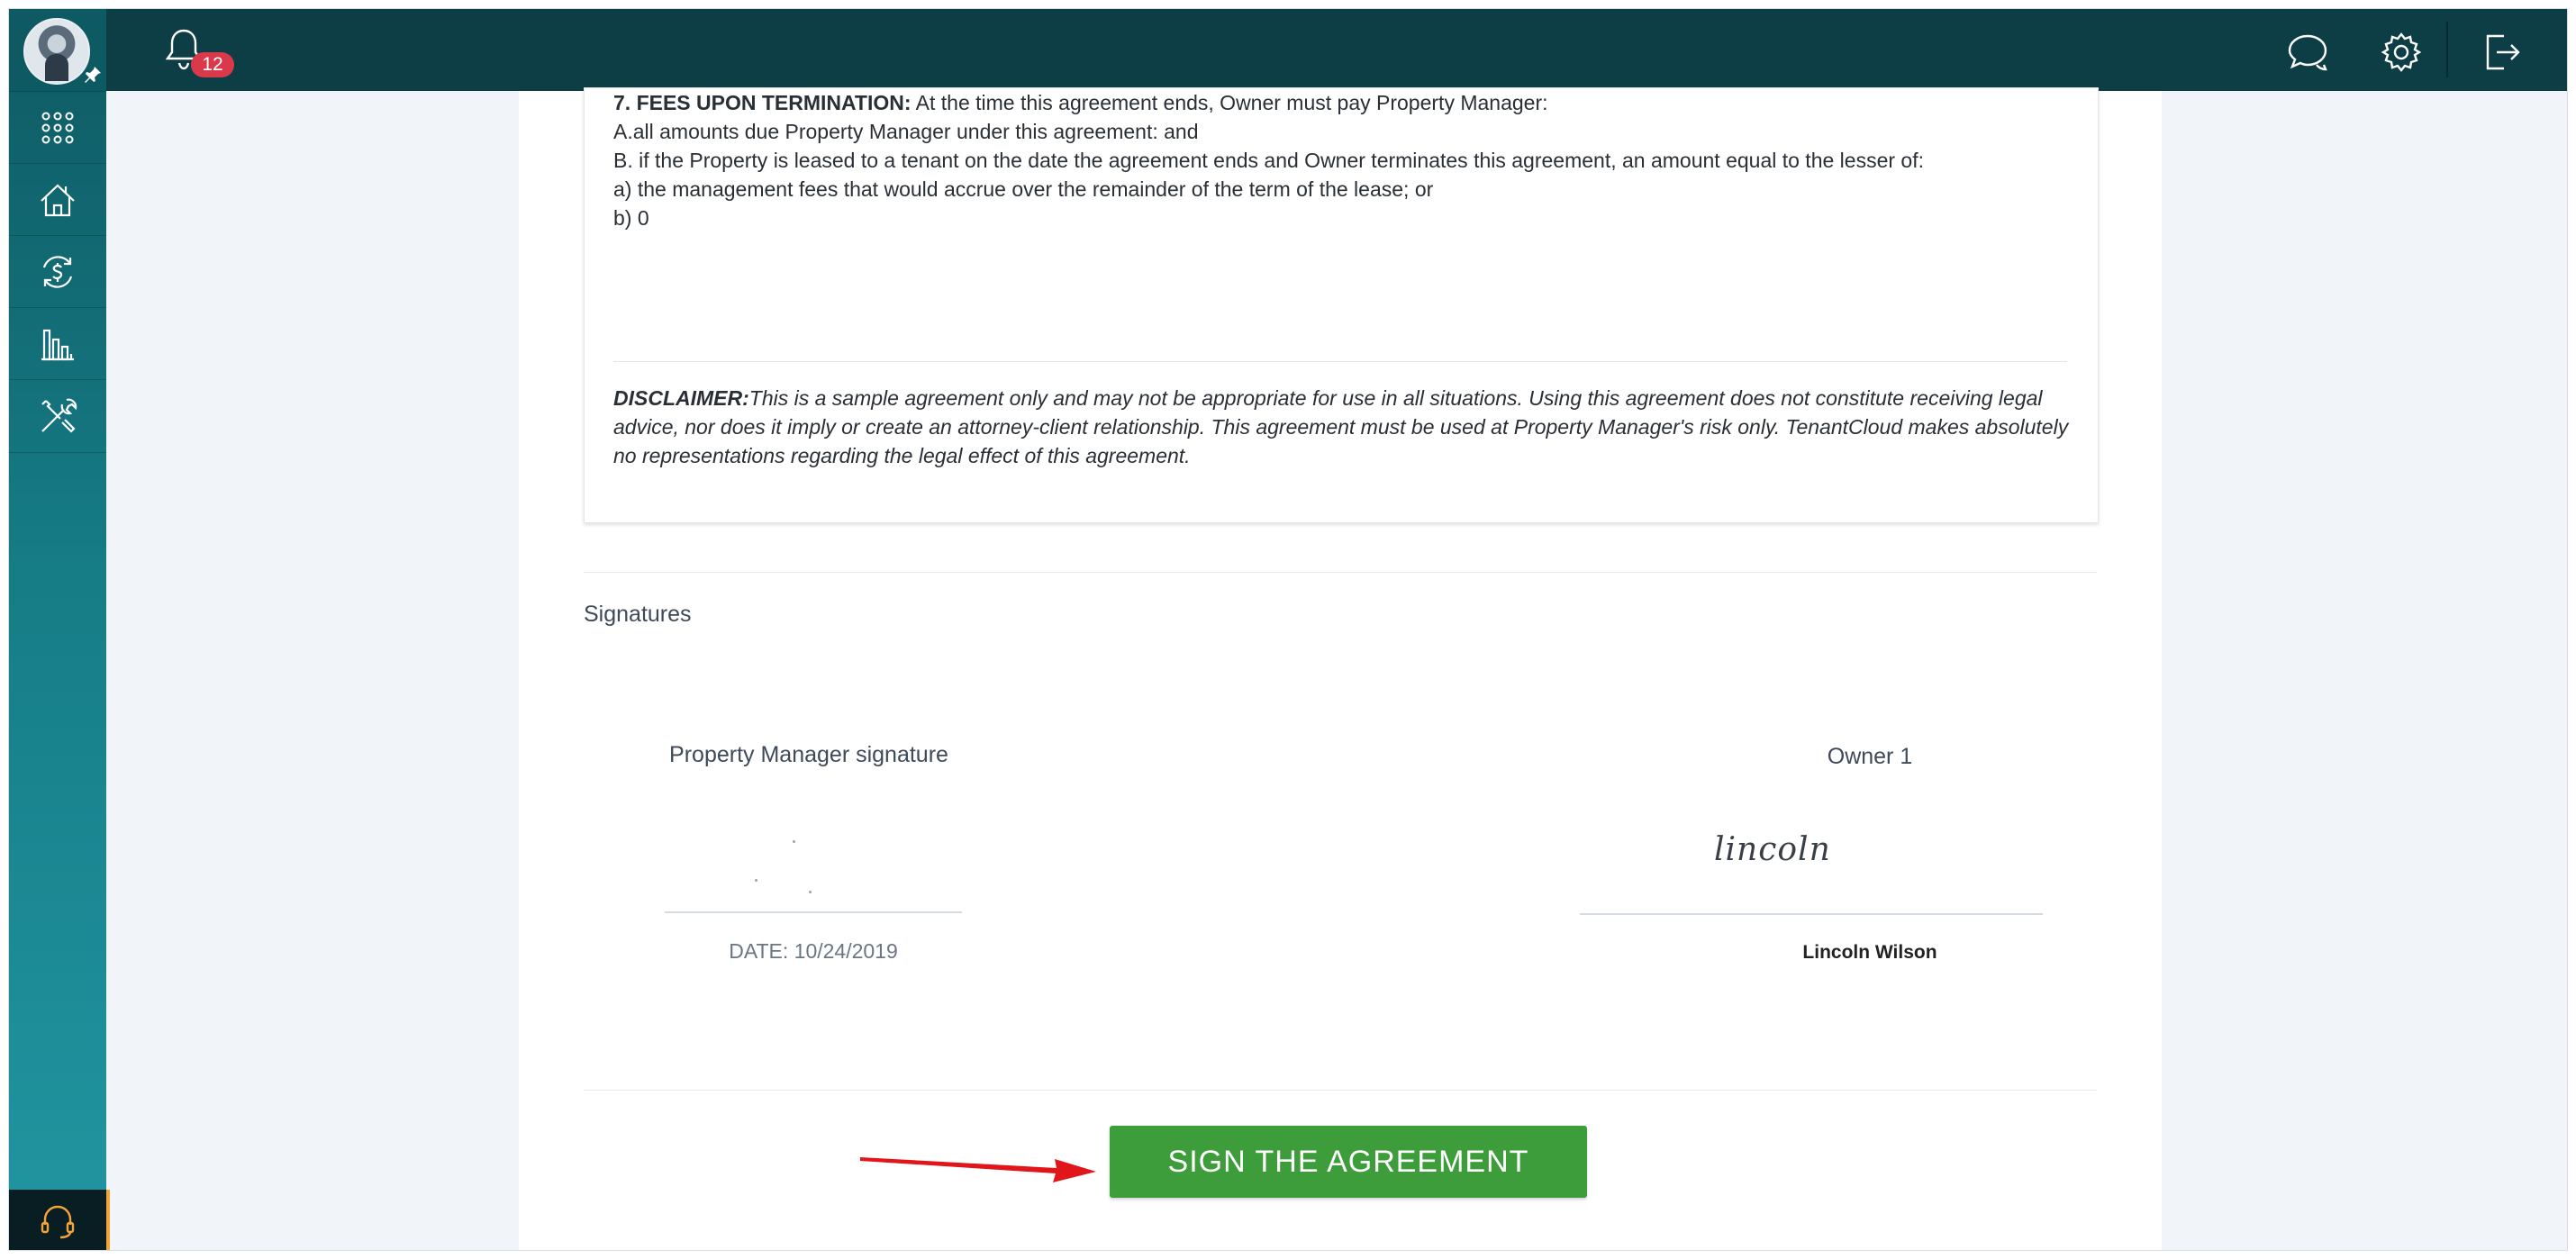 This screenshot has width=2576, height=1259. Describe the element at coordinates (631, 218) in the screenshot. I see `fees-item-b-b: b) 0` at that location.